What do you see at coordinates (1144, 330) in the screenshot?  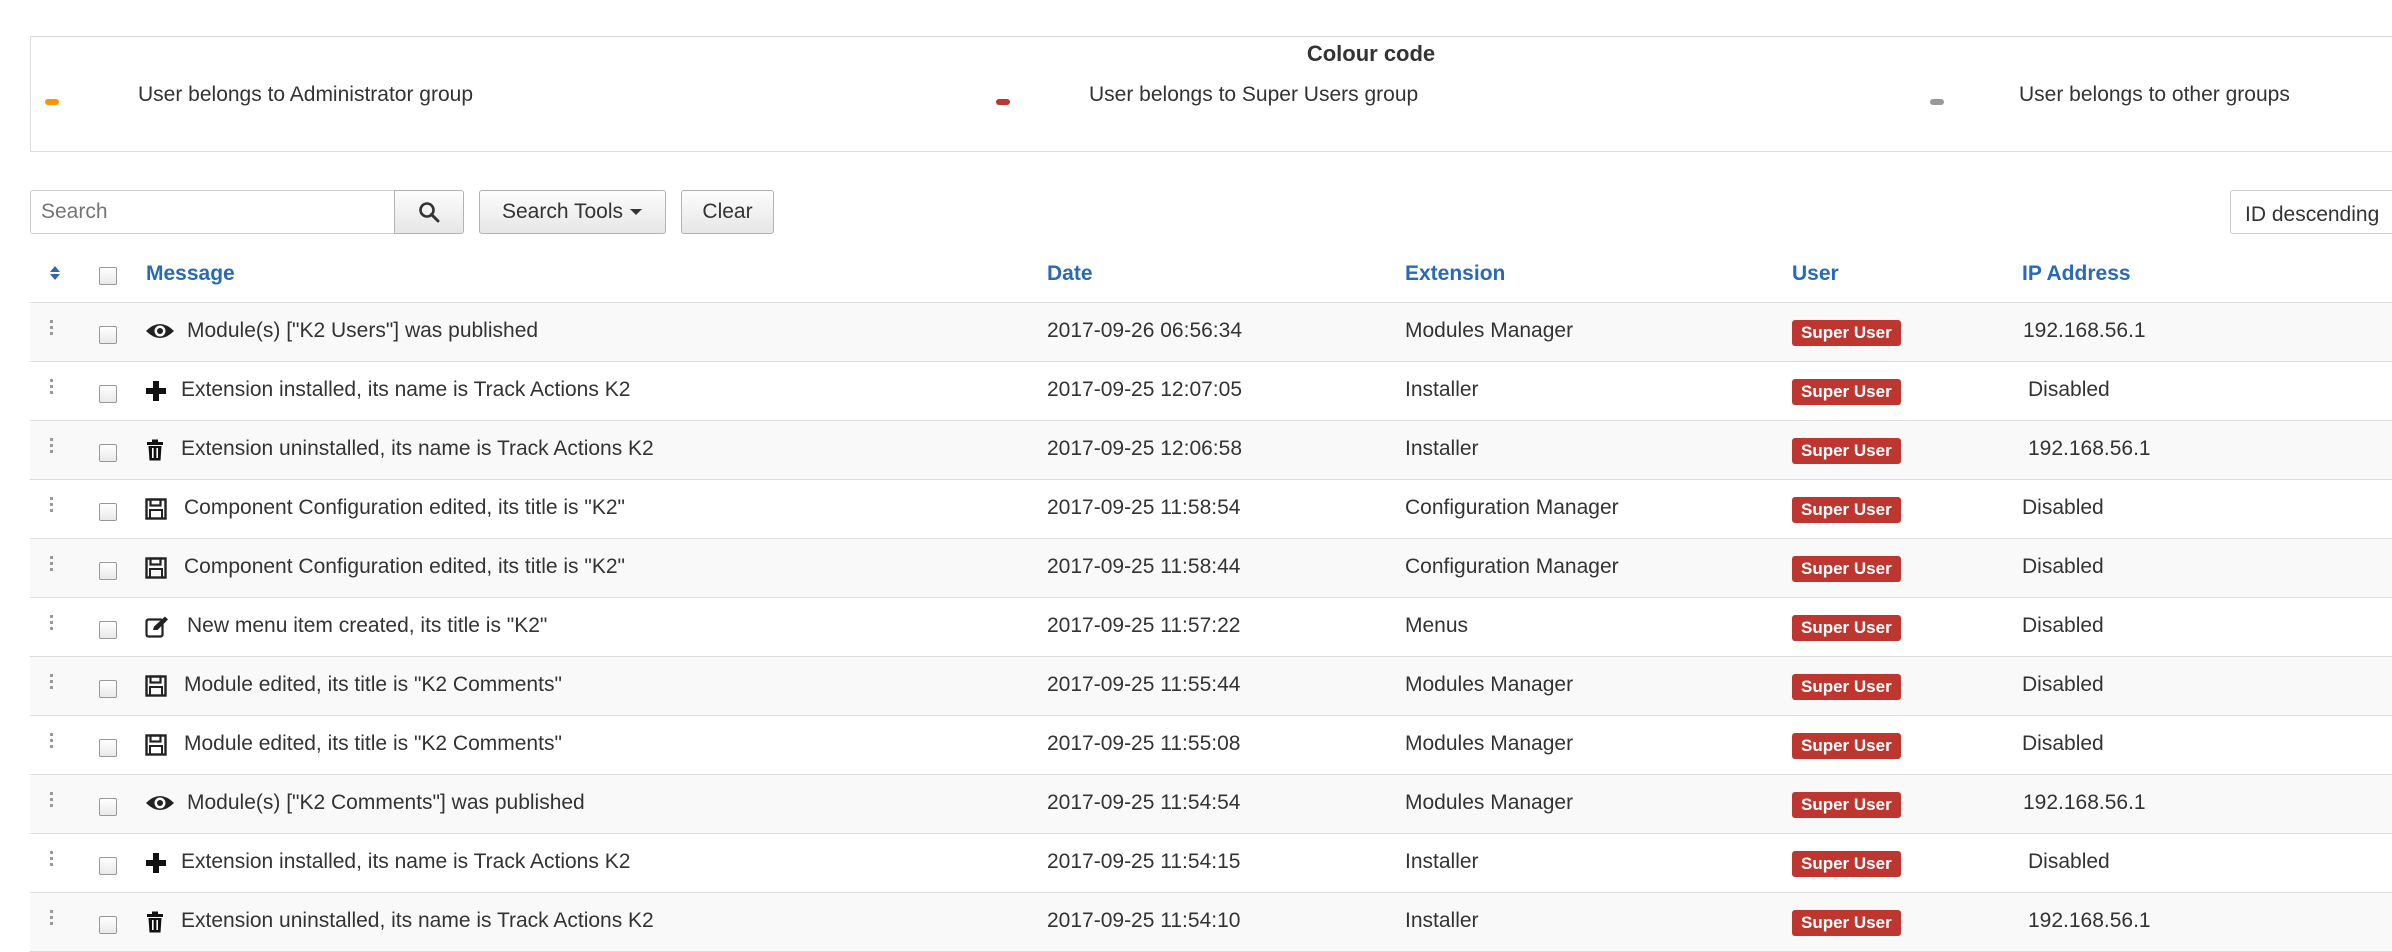 I see `date-cell: 2017-09-26 06:56:34` at bounding box center [1144, 330].